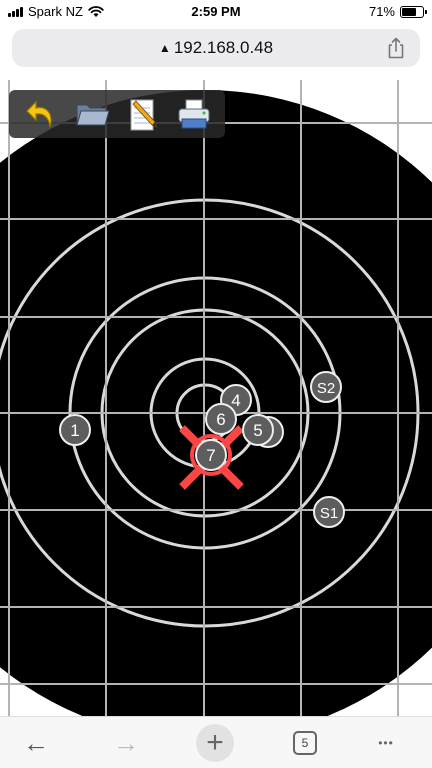 This screenshot has height=768, width=432. What do you see at coordinates (38, 114) in the screenshot?
I see `undo-icon` at bounding box center [38, 114].